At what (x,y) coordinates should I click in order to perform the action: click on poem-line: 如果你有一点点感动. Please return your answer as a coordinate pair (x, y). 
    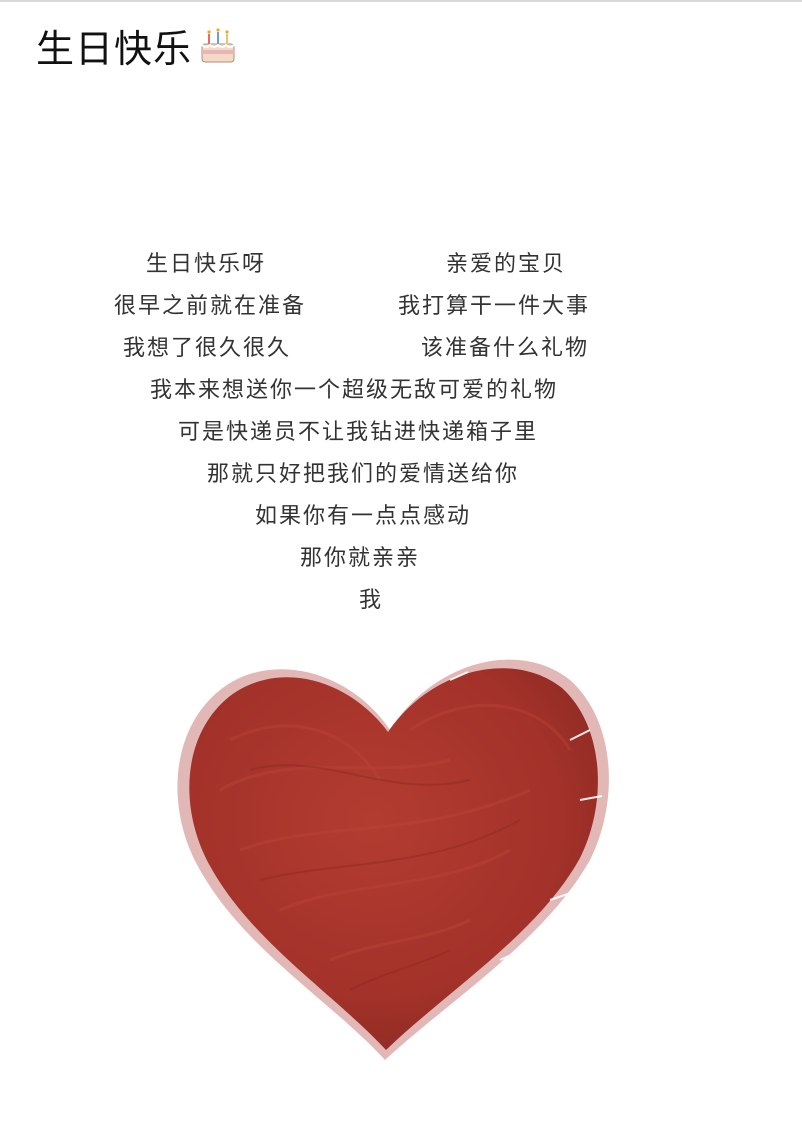
    Looking at the image, I should click on (363, 516).